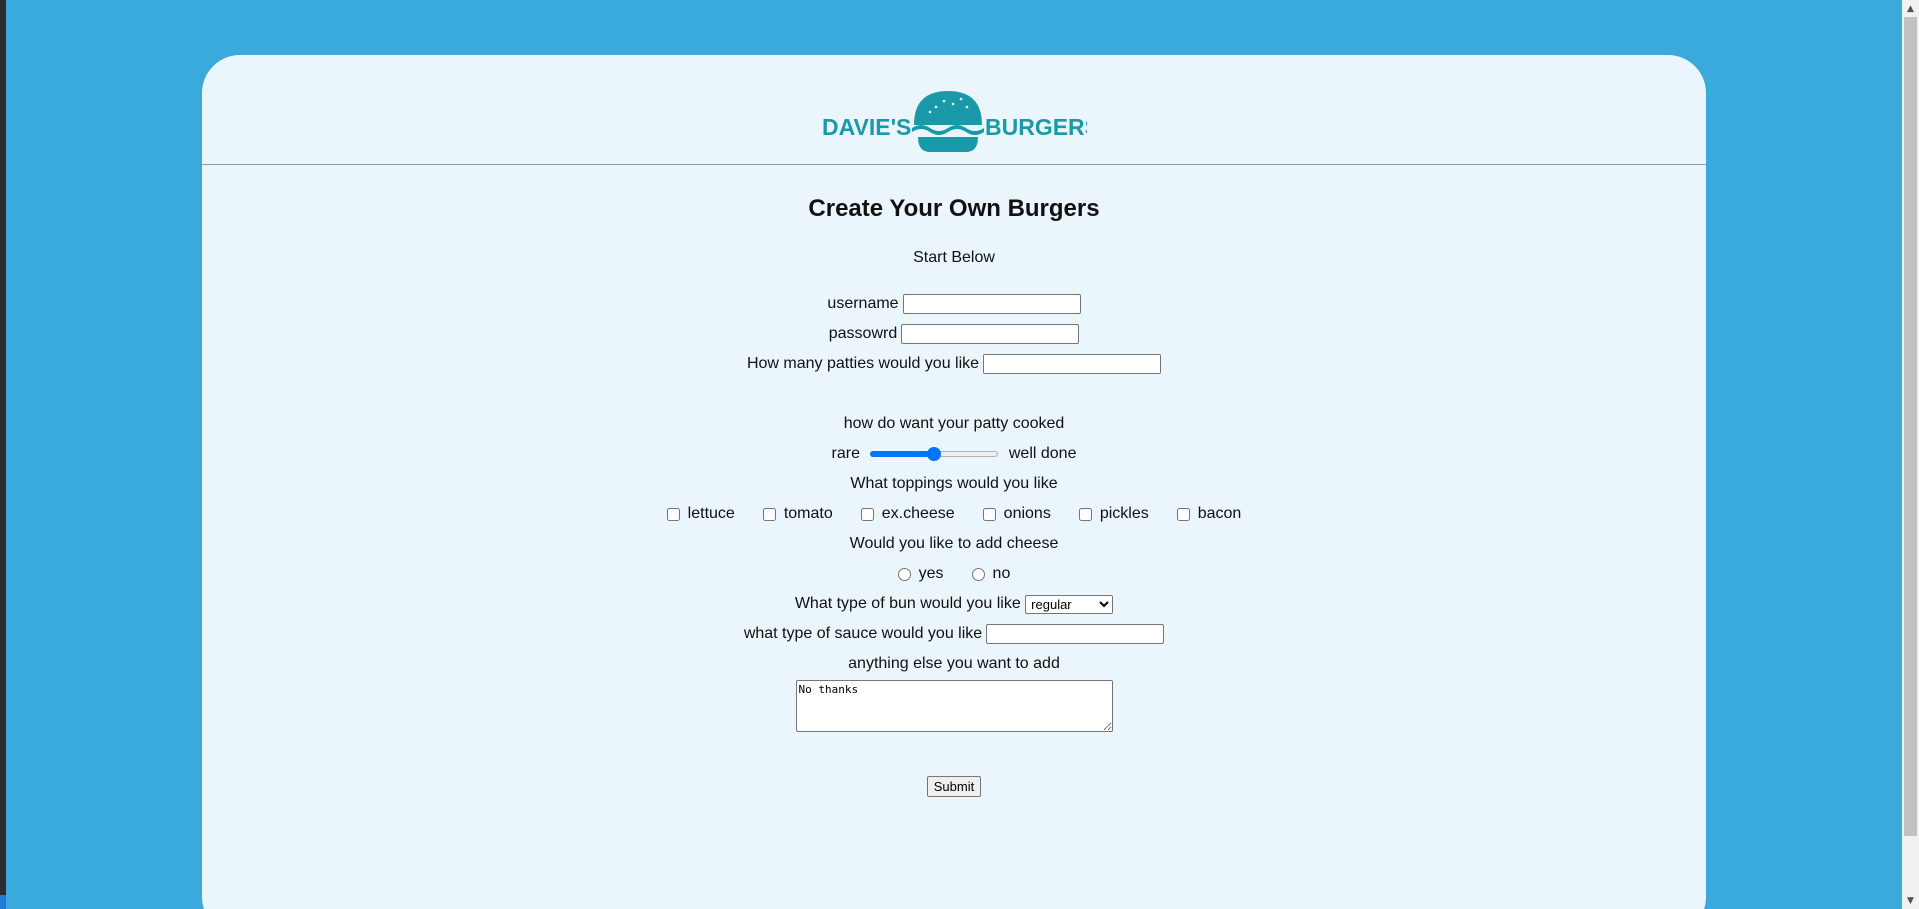  What do you see at coordinates (808, 513) in the screenshot?
I see `topping-label: tomato` at bounding box center [808, 513].